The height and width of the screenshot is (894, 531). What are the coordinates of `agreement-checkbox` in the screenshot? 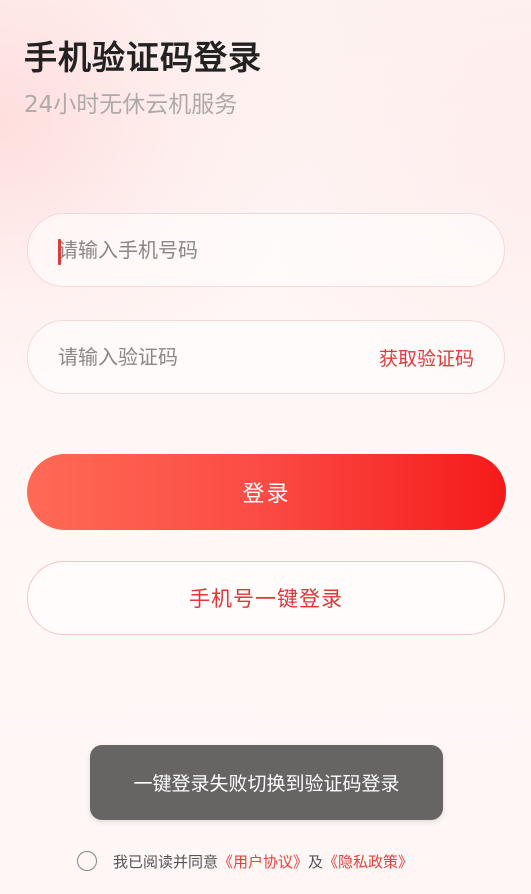 It's located at (87, 861).